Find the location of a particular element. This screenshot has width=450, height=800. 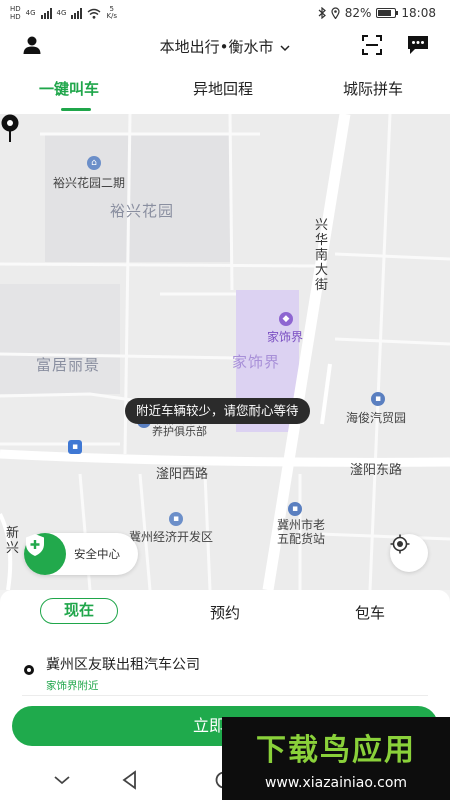

battery-percent: 82% is located at coordinates (358, 13).